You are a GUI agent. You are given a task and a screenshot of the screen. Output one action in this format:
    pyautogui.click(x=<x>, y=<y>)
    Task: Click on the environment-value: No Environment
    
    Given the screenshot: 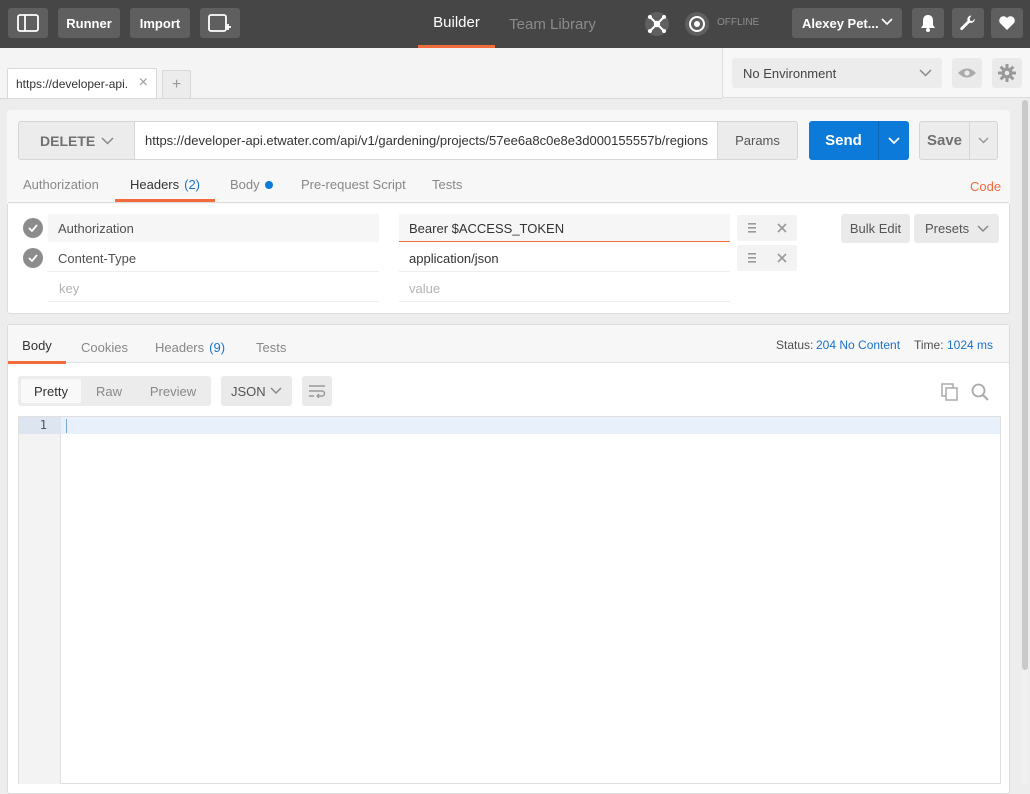 What is the action you would take?
    pyautogui.click(x=790, y=73)
    